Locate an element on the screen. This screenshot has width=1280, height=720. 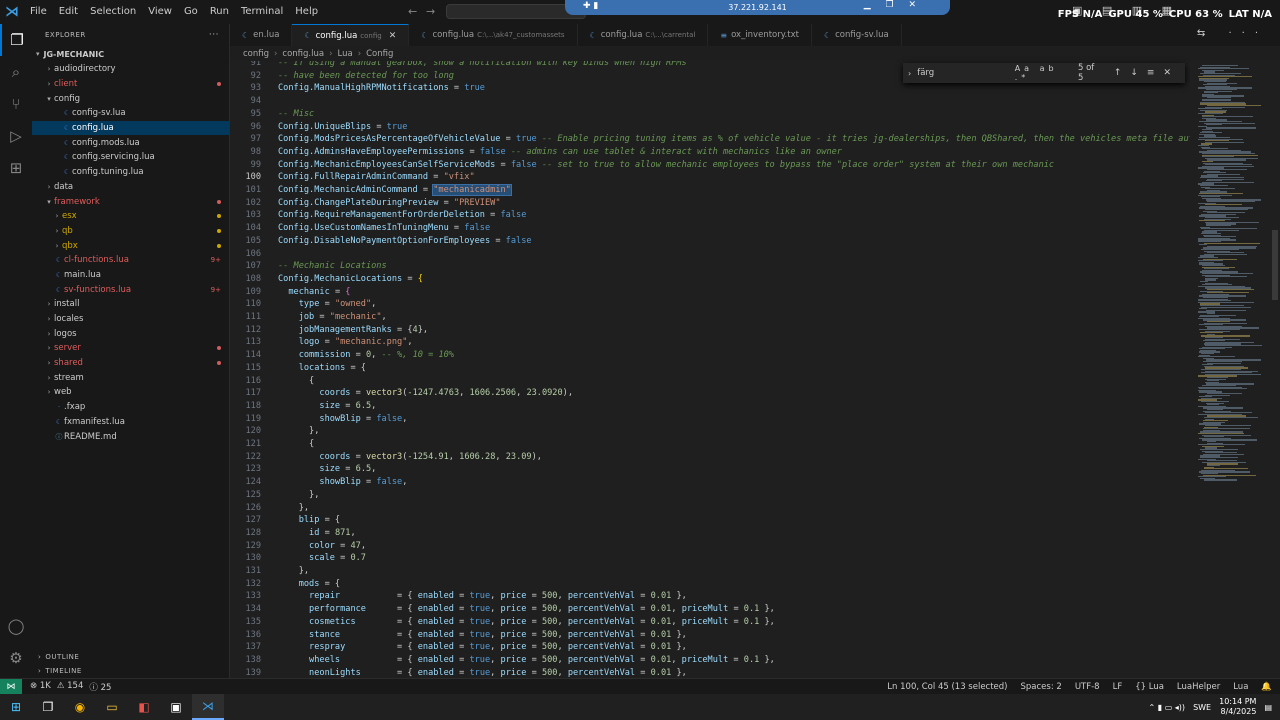
breadcrumb-item: config.lua is located at coordinates (303, 54).